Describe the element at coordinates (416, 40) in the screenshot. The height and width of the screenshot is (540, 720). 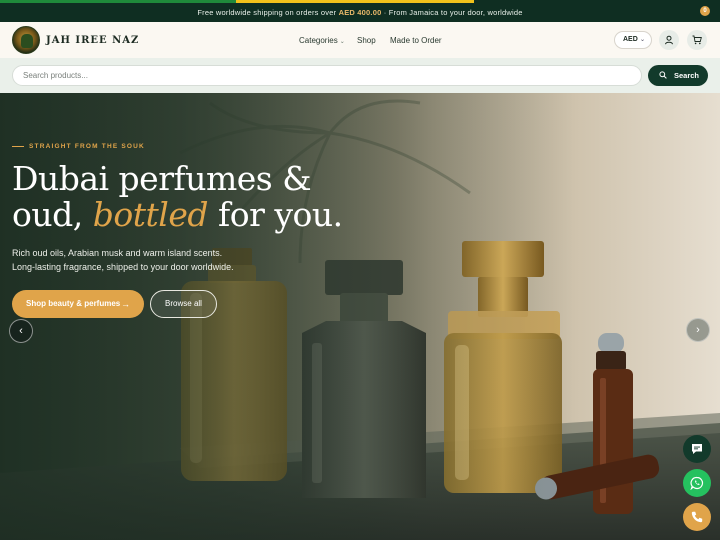
I see `nav-made-to-order: Made to Order` at that location.